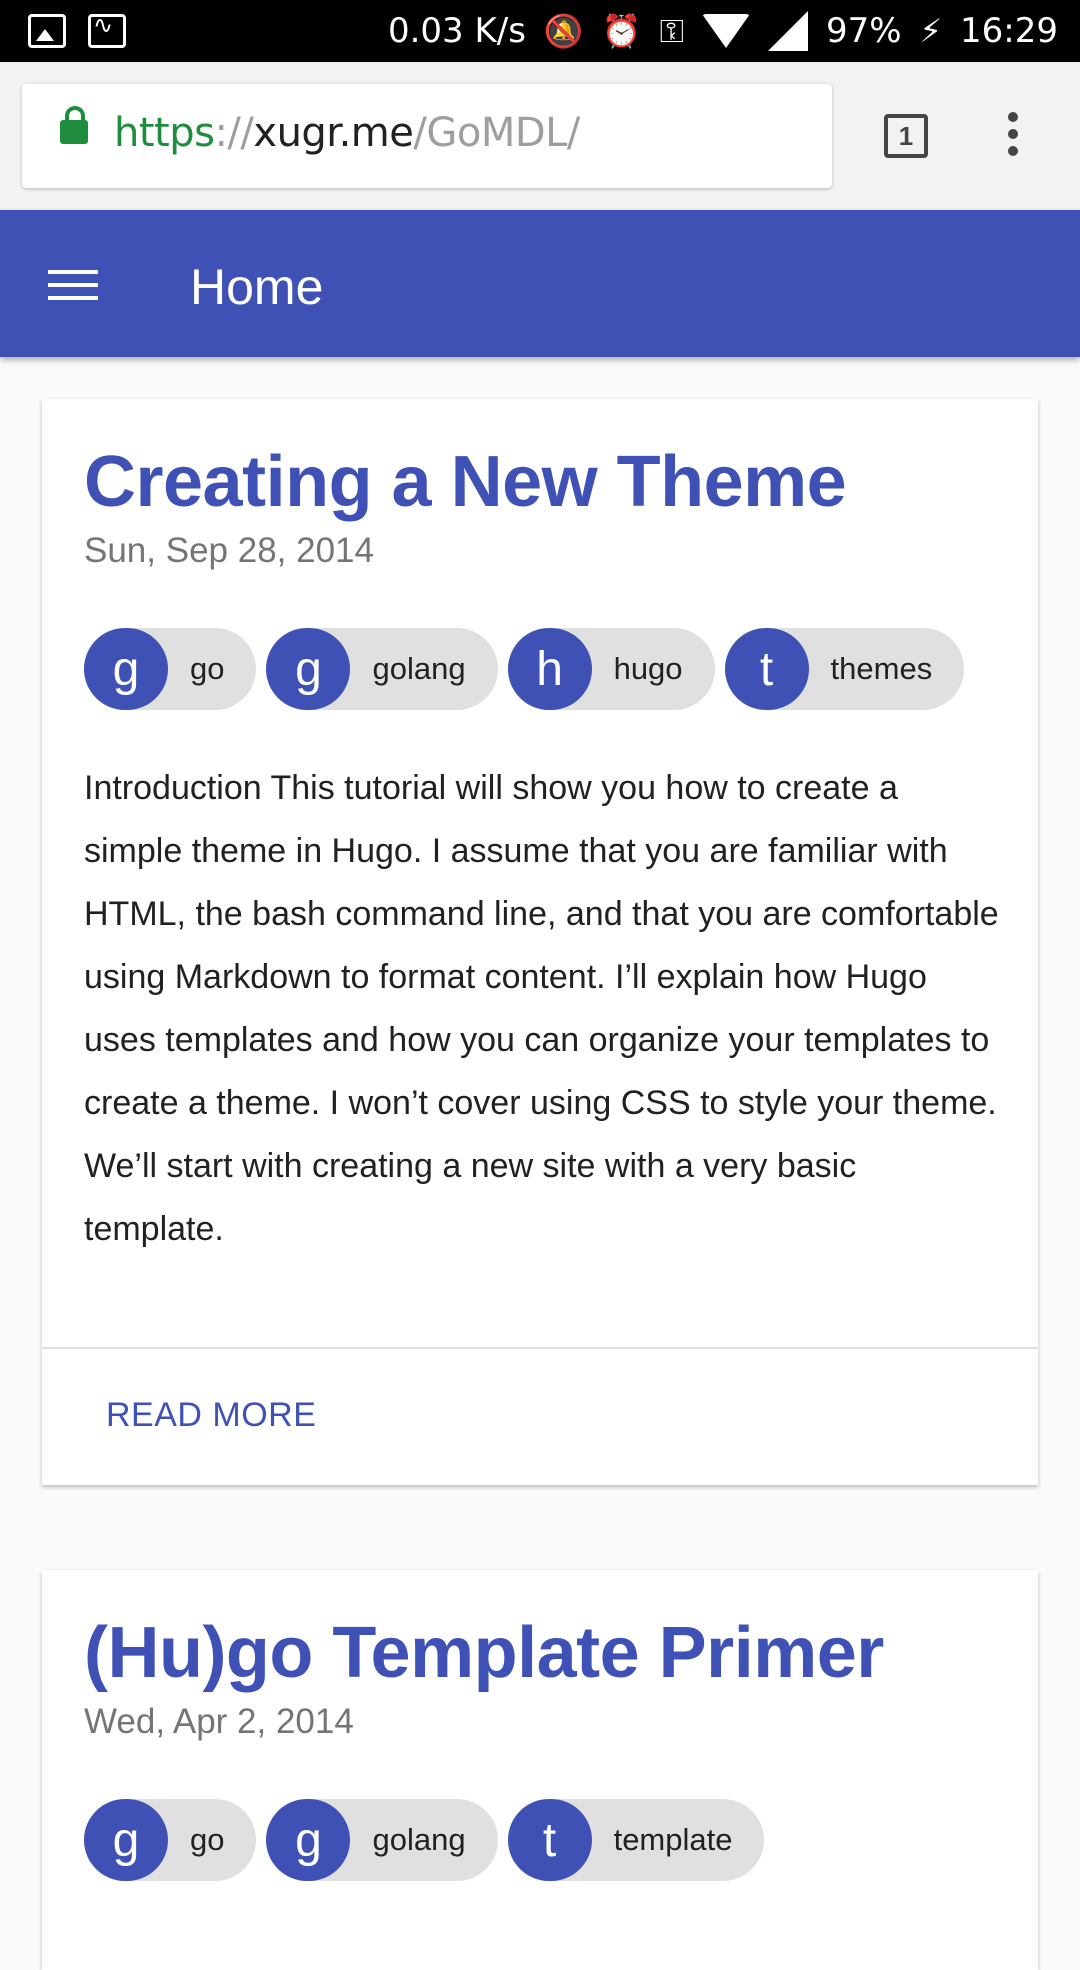 The height and width of the screenshot is (1970, 1080). Describe the element at coordinates (456, 31) in the screenshot. I see `network-speed: 0.03 K/s` at that location.